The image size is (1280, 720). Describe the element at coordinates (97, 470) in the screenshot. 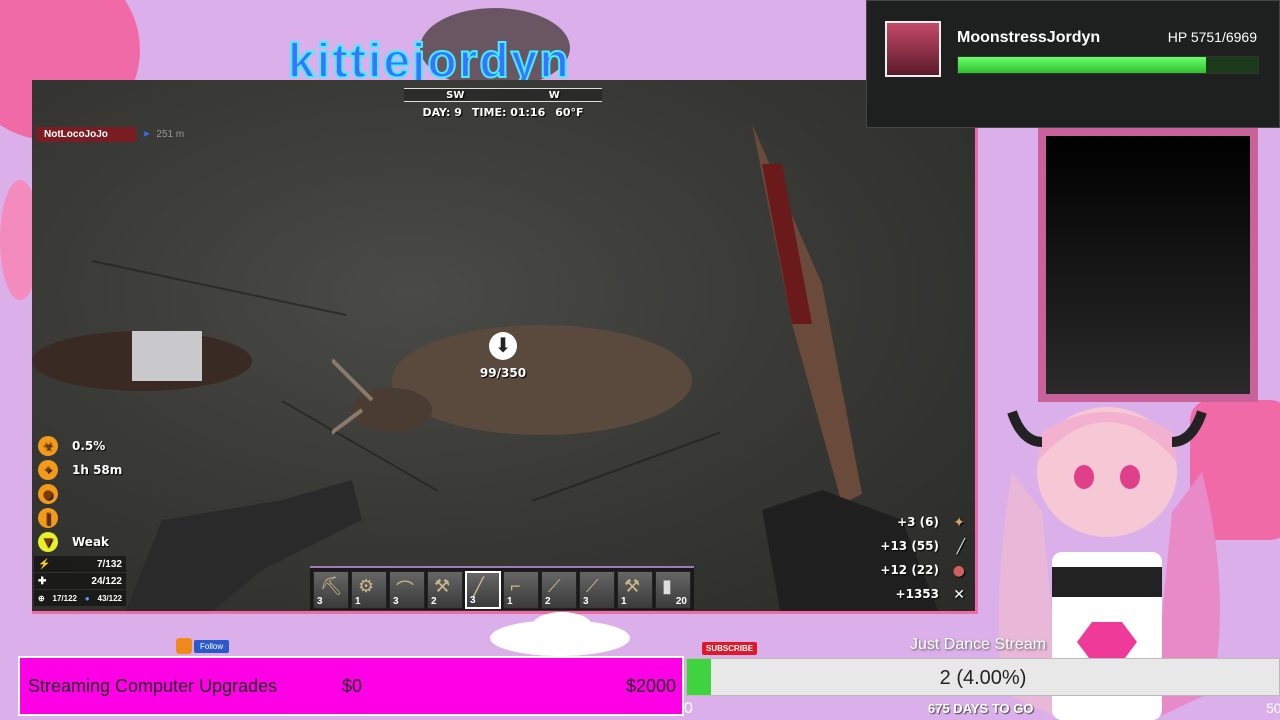

I see `stat-value: 1h 58m` at that location.